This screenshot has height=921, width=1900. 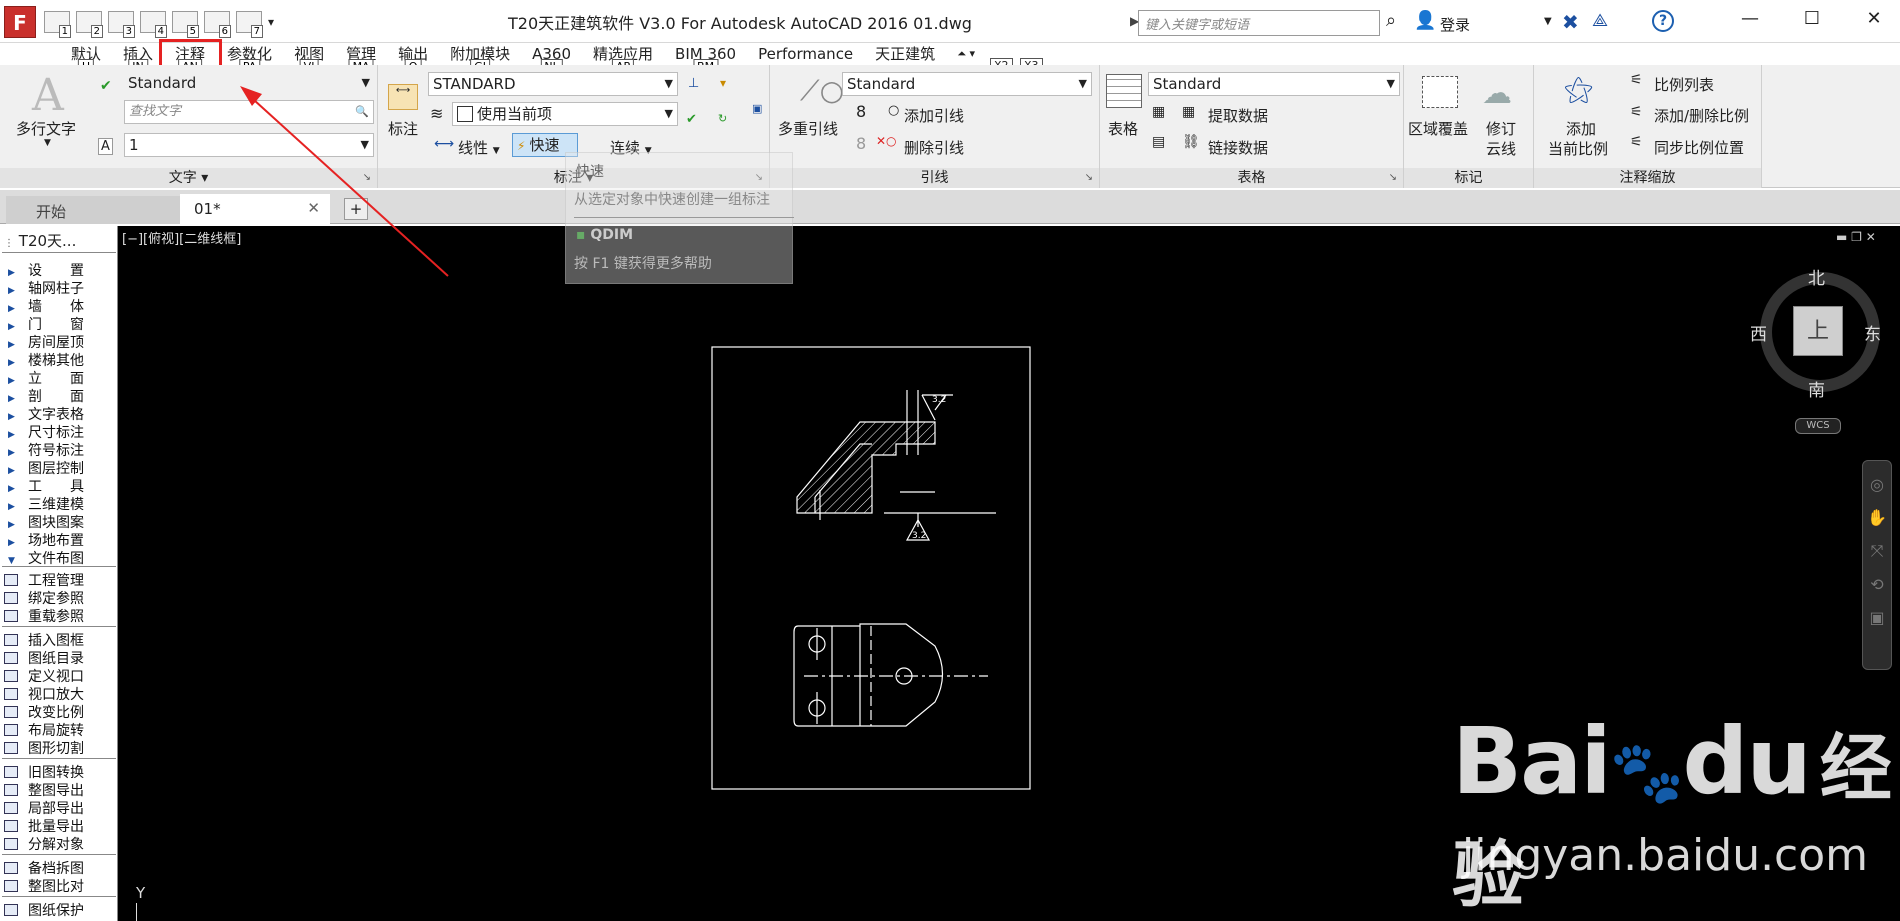 What do you see at coordinates (1158, 112) in the screenshot?
I see `table-edit-icon: ▦` at bounding box center [1158, 112].